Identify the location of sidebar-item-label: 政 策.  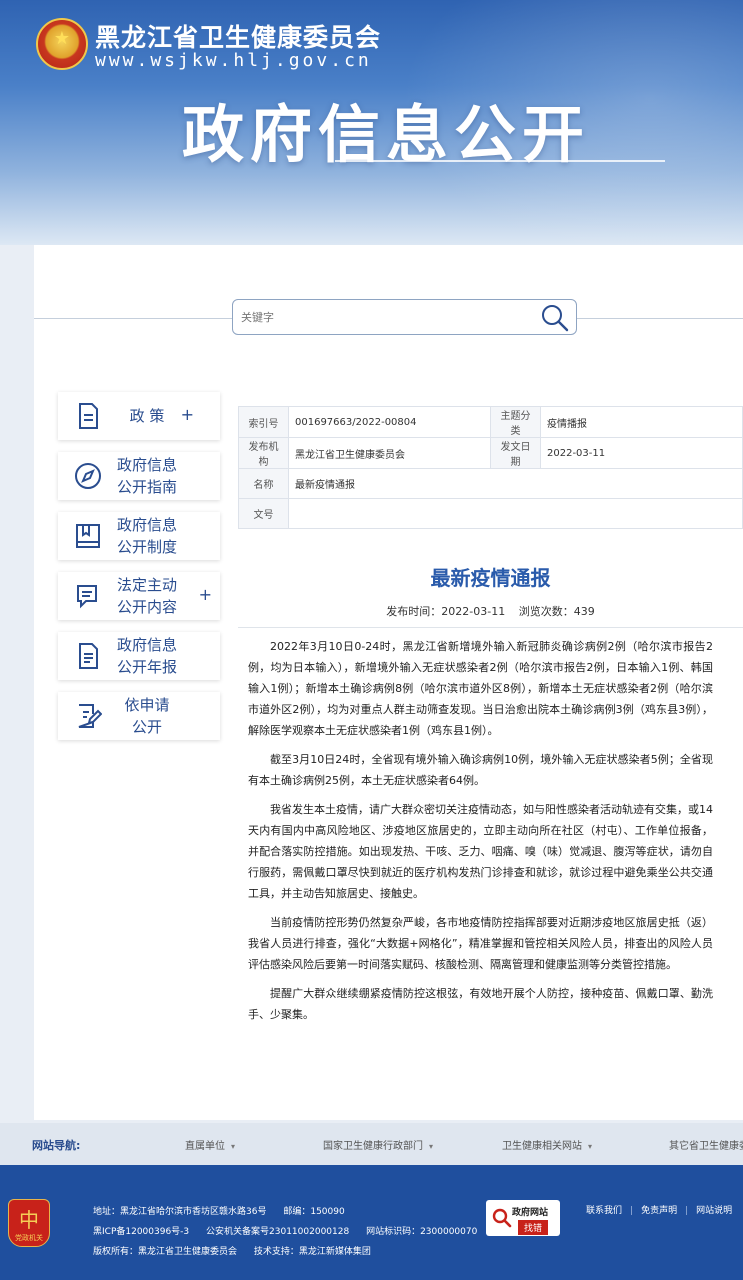
(147, 416).